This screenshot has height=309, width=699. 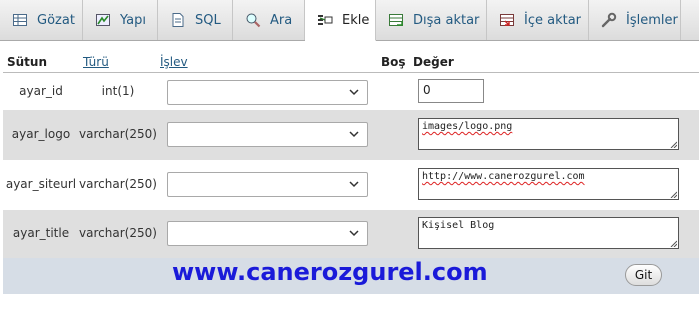 What do you see at coordinates (548, 134) in the screenshot?
I see `value-textarea: images/logo.png` at bounding box center [548, 134].